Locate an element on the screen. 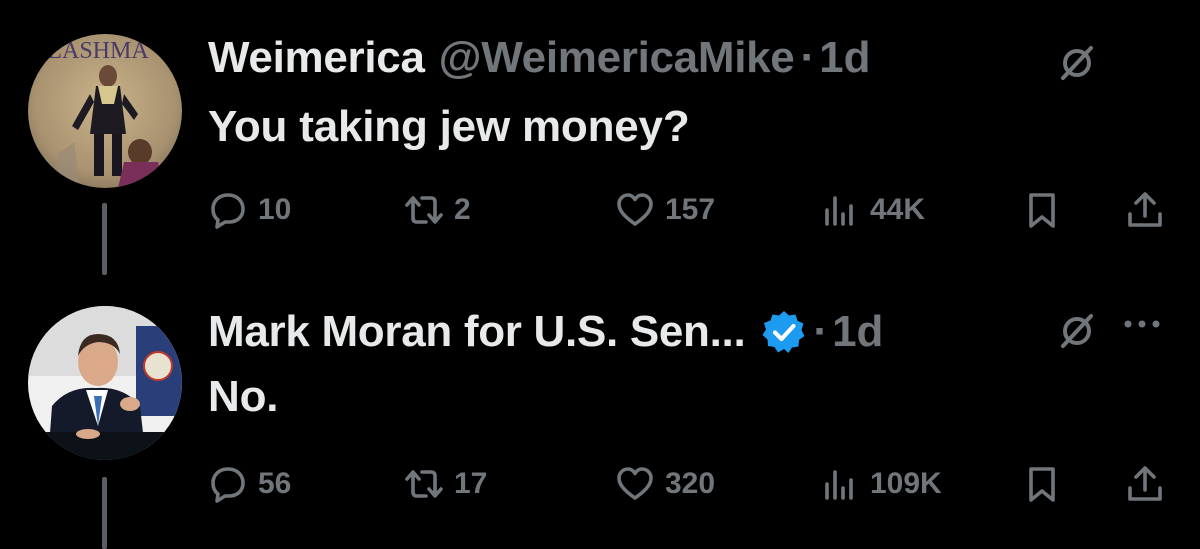 The width and height of the screenshot is (1200, 549). tweet-text: No. is located at coordinates (243, 396).